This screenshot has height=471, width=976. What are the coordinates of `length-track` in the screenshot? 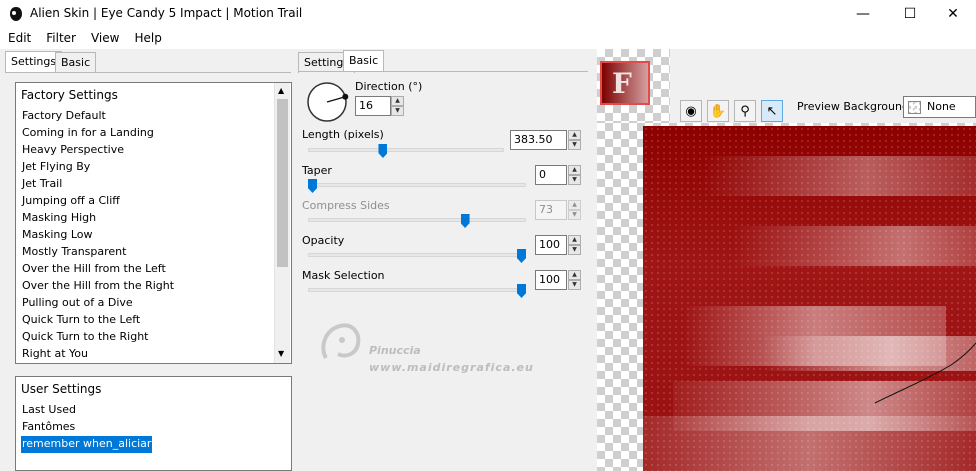 It's located at (406, 150).